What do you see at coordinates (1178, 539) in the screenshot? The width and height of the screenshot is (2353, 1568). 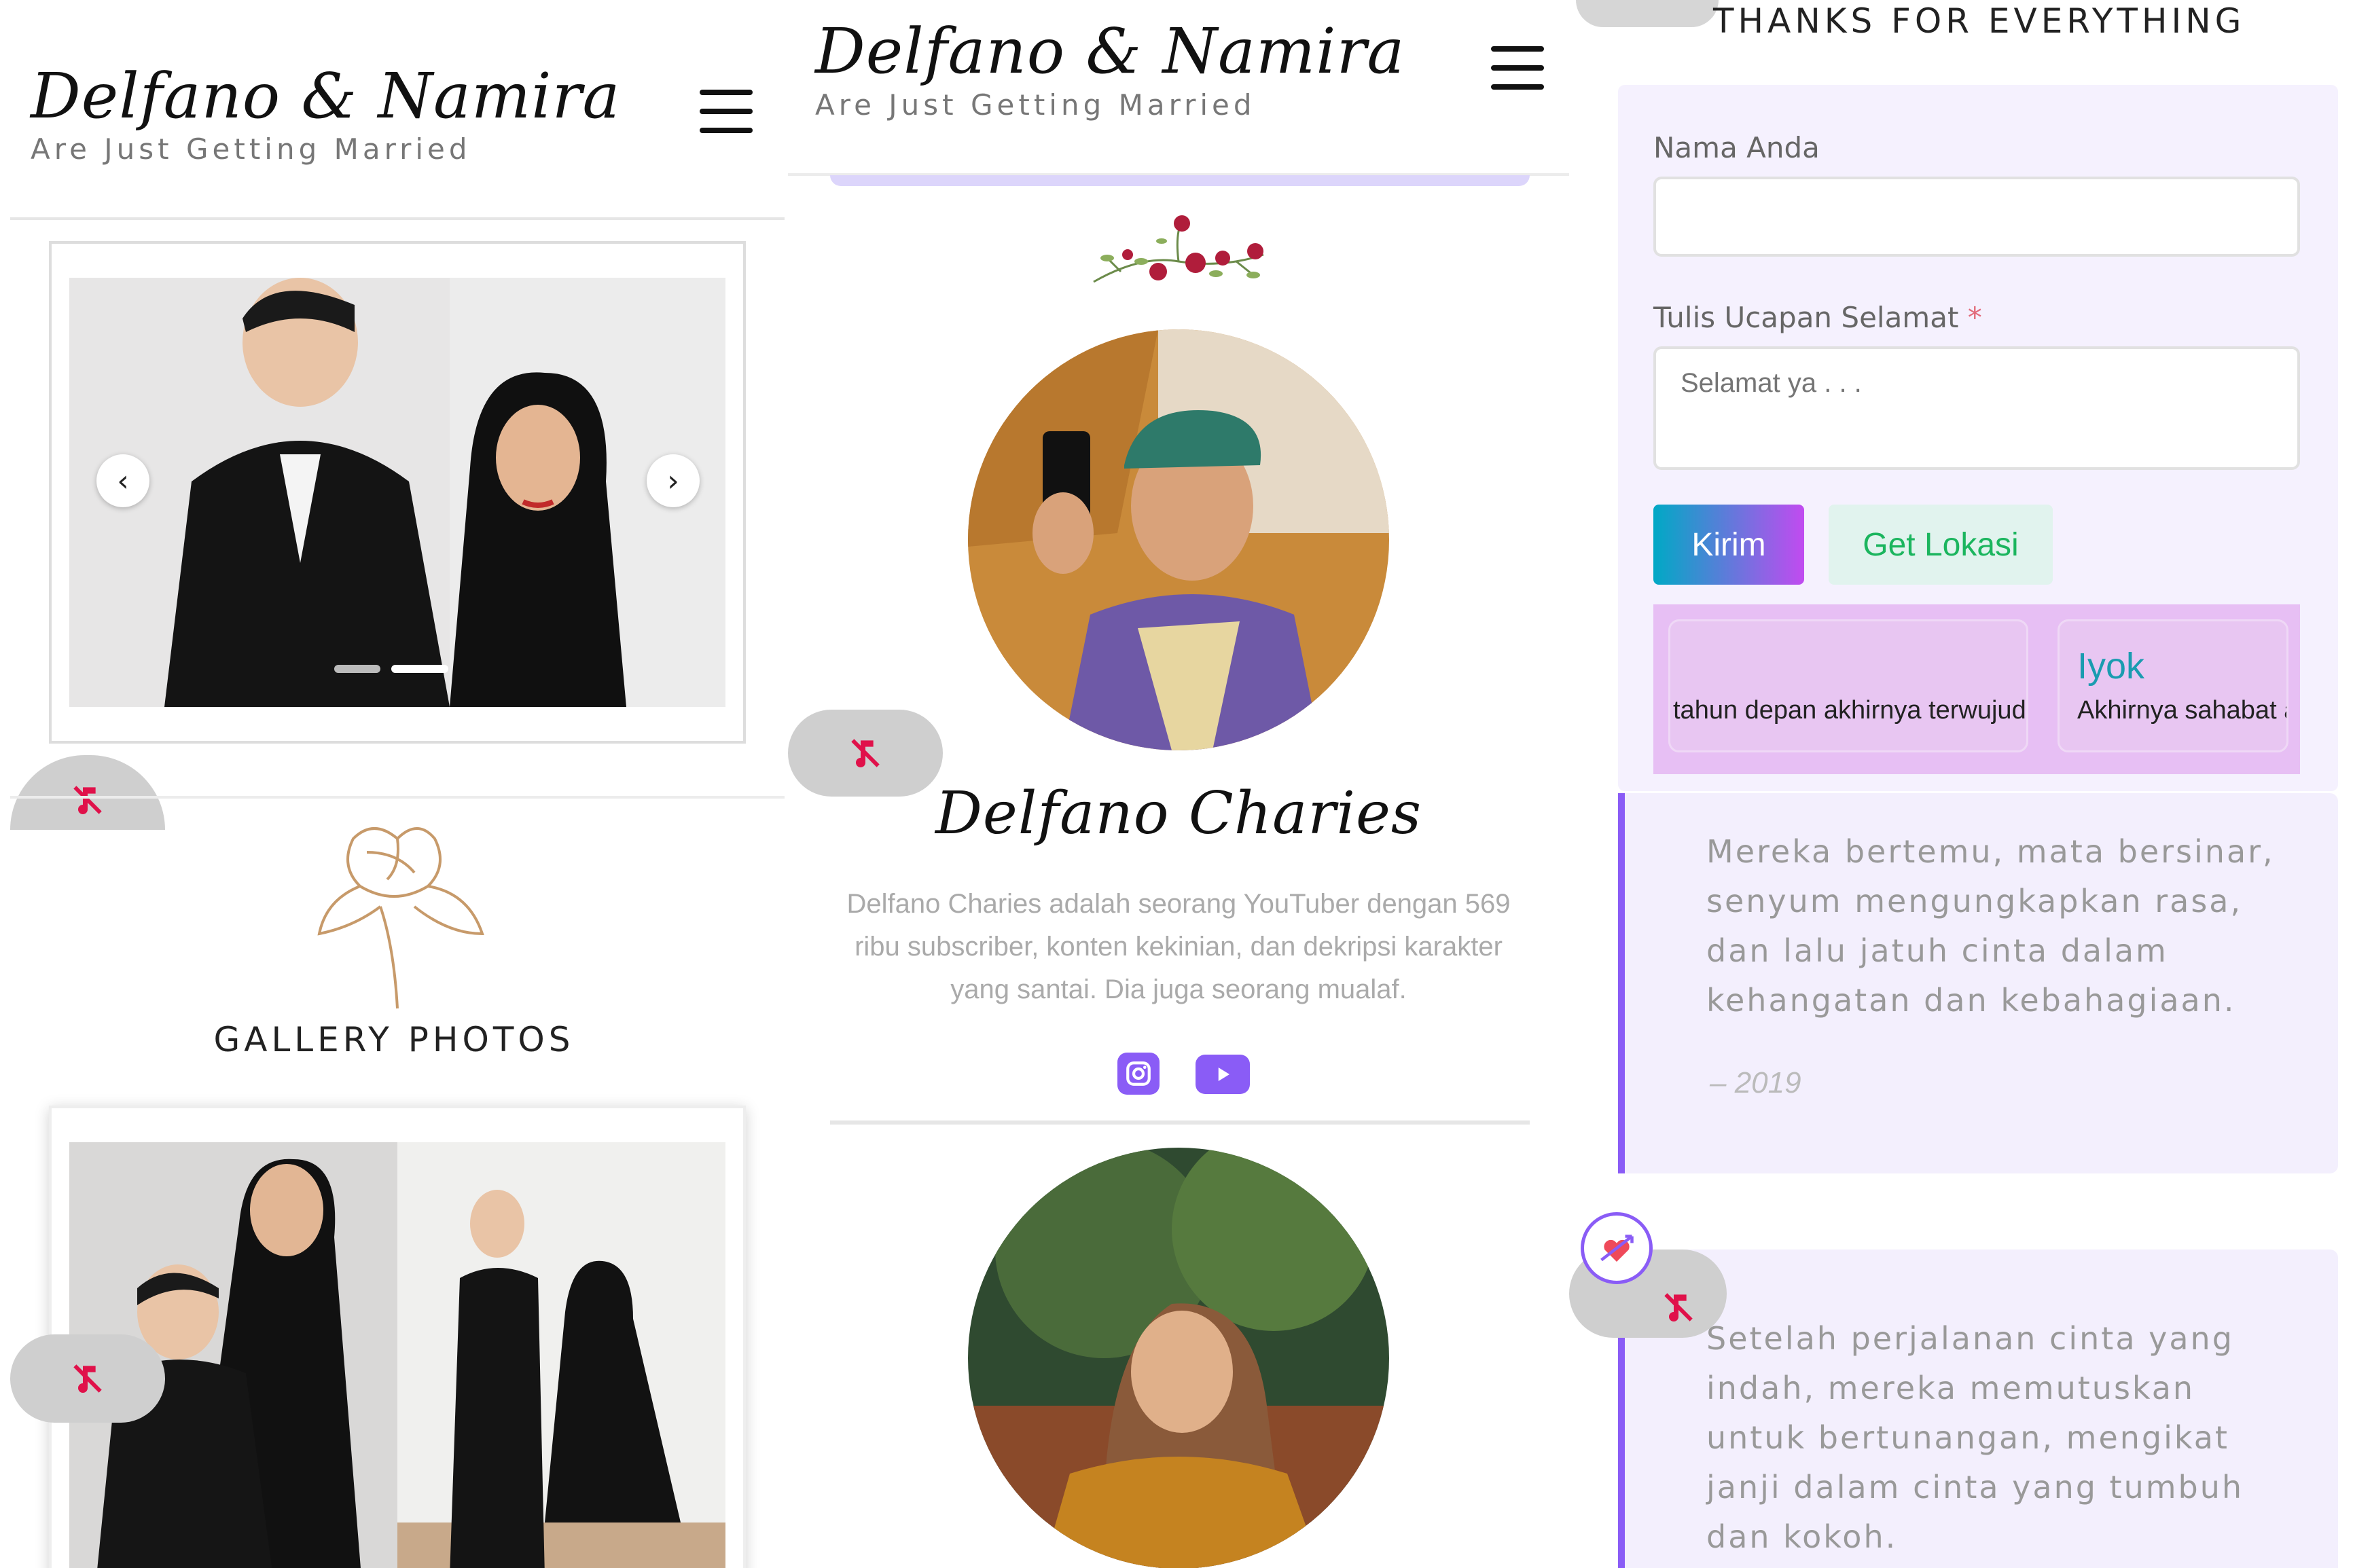 I see `profile-photo-groom` at bounding box center [1178, 539].